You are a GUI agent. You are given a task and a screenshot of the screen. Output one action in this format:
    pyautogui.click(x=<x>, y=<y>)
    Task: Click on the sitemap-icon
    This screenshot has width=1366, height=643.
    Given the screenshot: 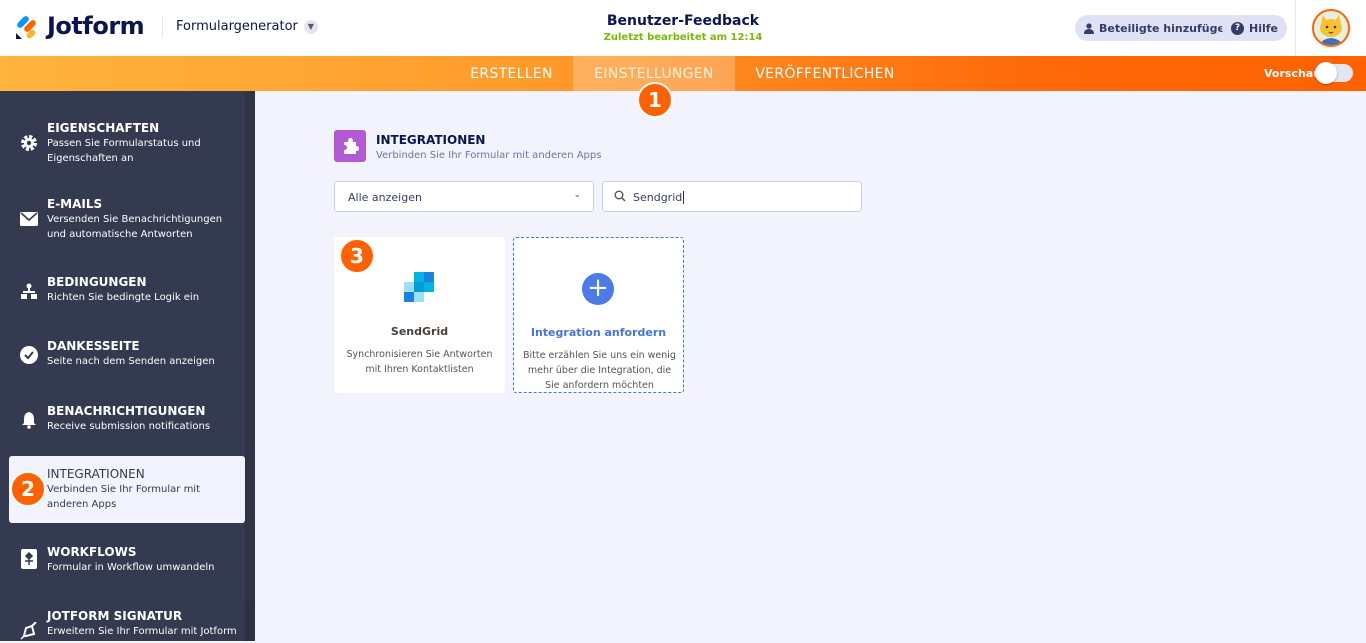 What is the action you would take?
    pyautogui.click(x=29, y=291)
    